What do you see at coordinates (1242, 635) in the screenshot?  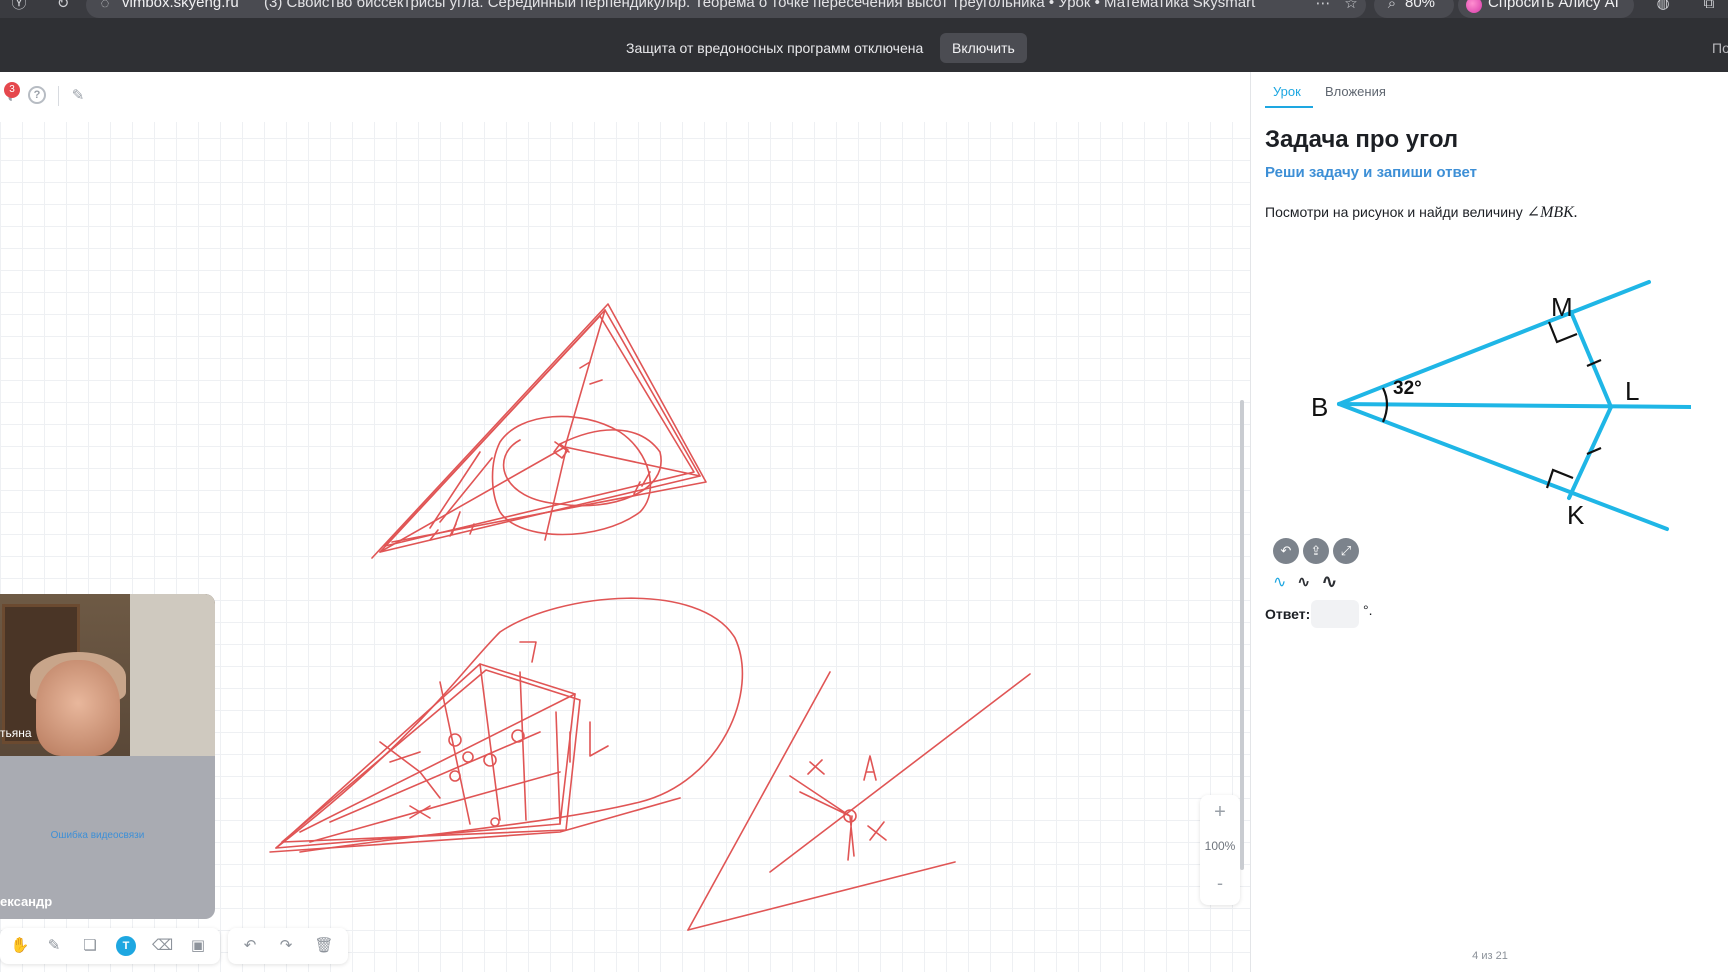 I see `board-scrollbar` at bounding box center [1242, 635].